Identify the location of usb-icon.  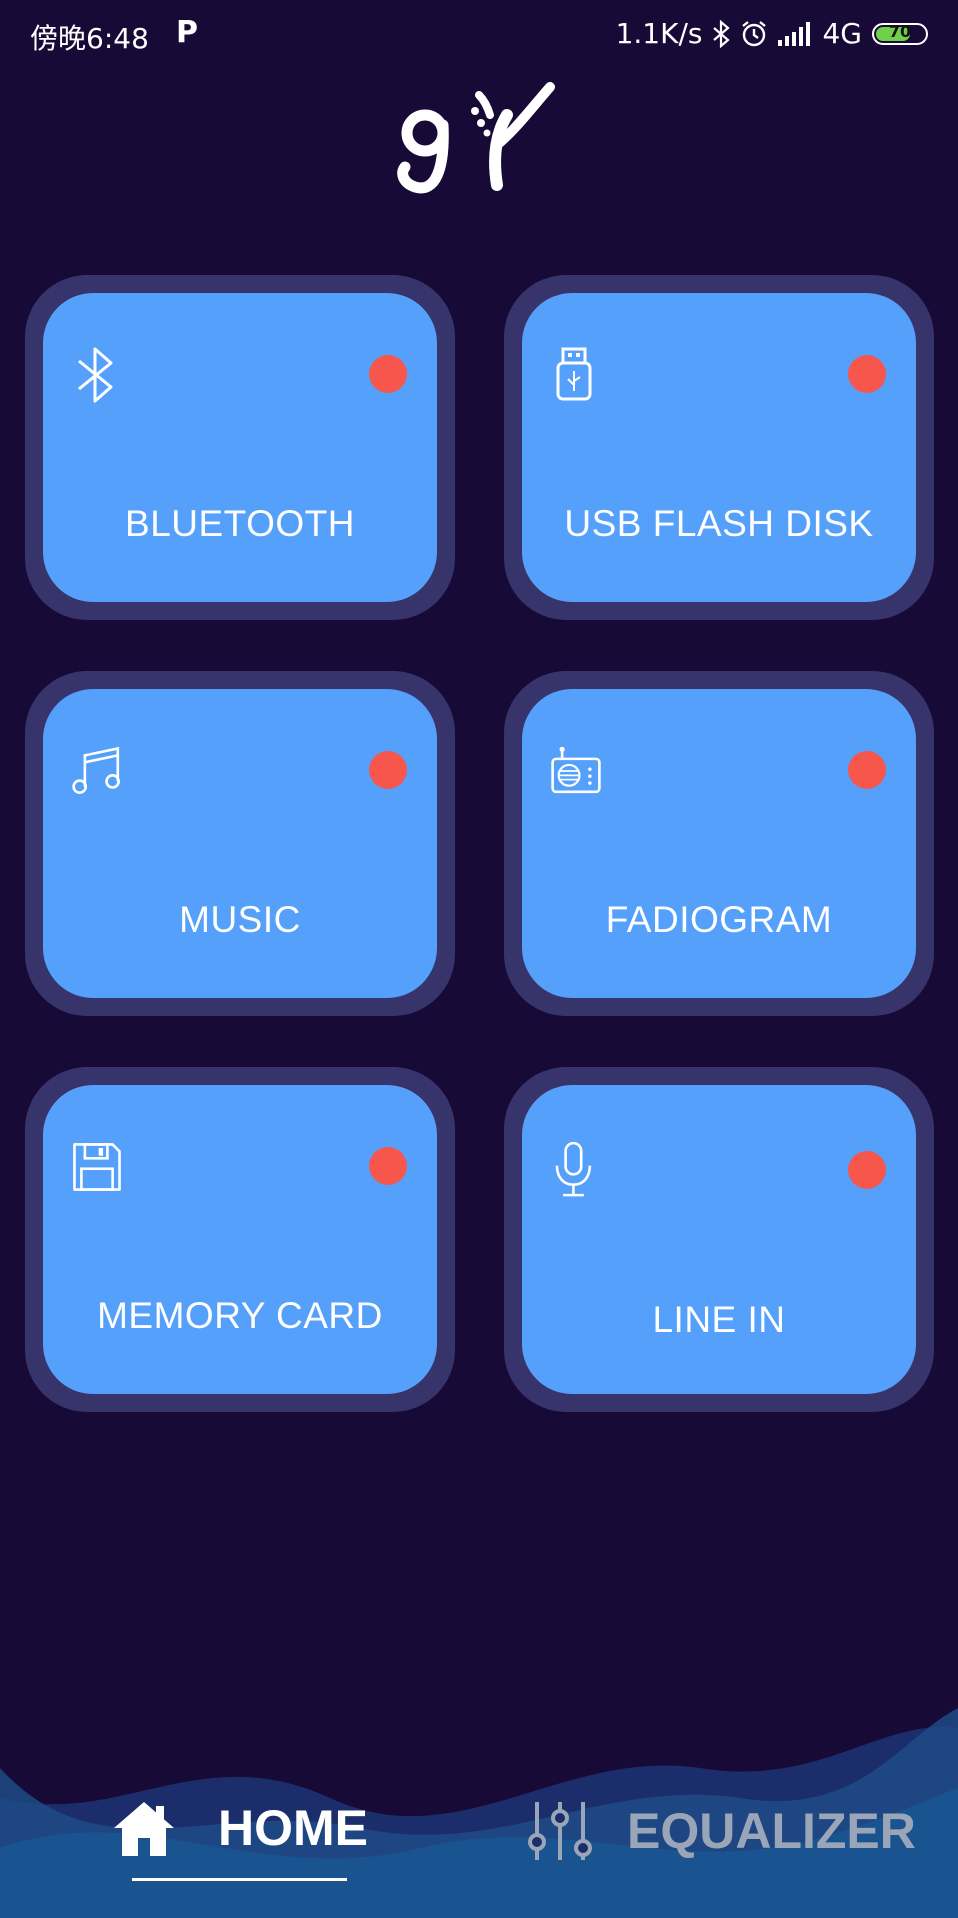
(574, 374).